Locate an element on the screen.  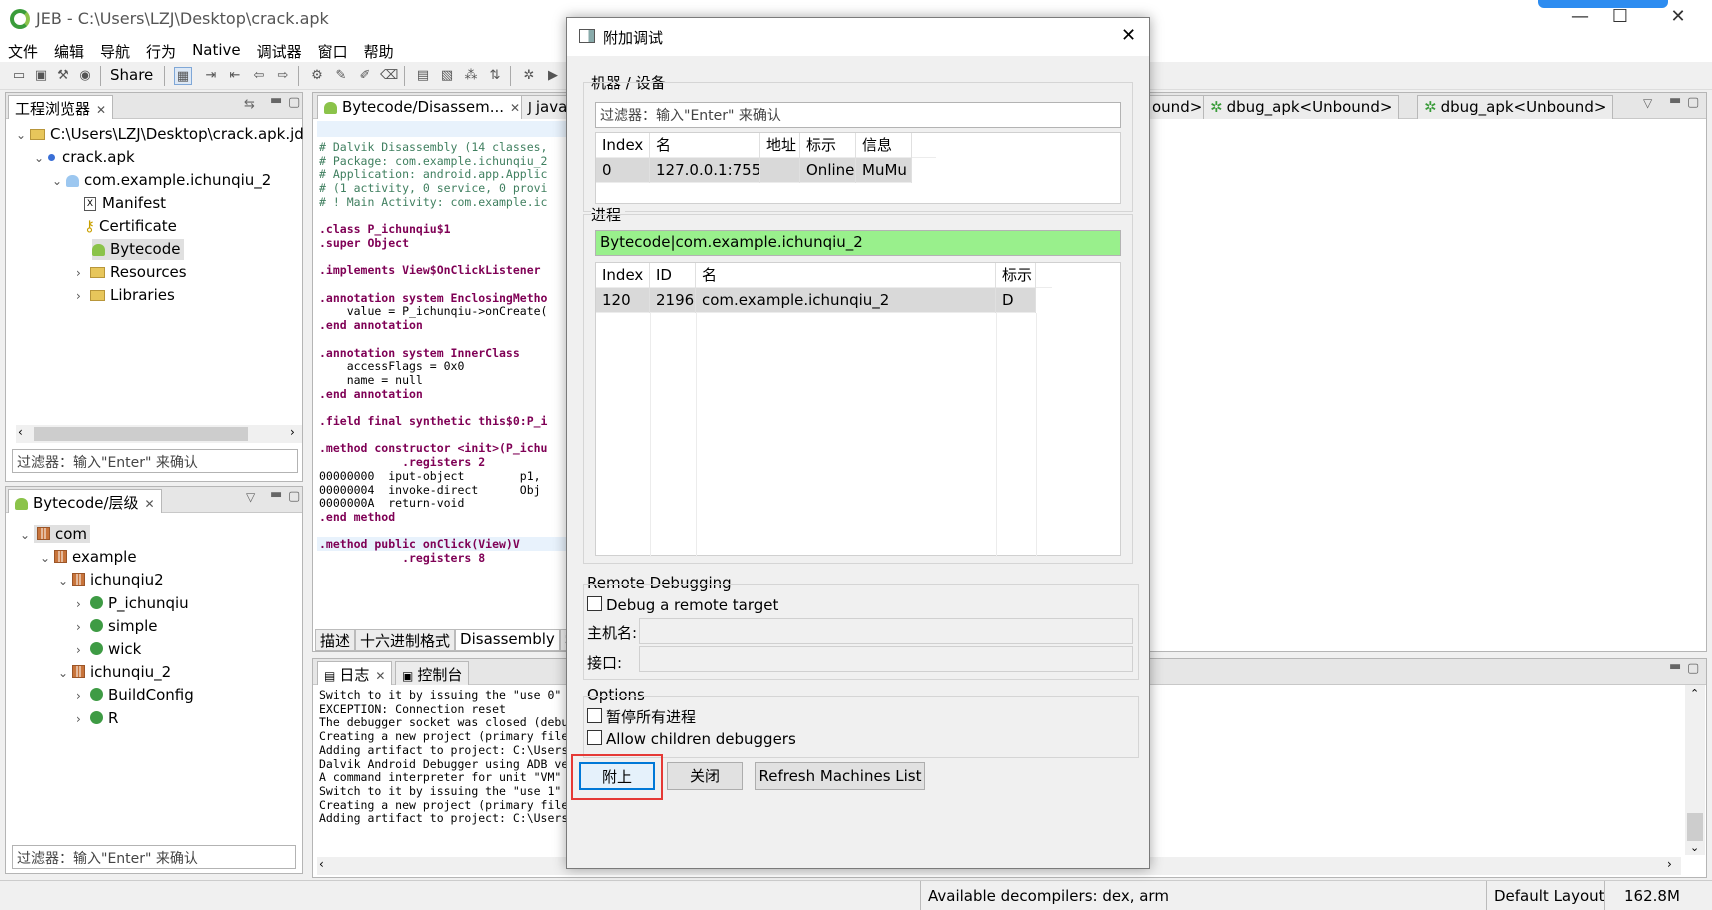
remote-target-checkbox: Debug a remote target is located at coordinates (682, 605).